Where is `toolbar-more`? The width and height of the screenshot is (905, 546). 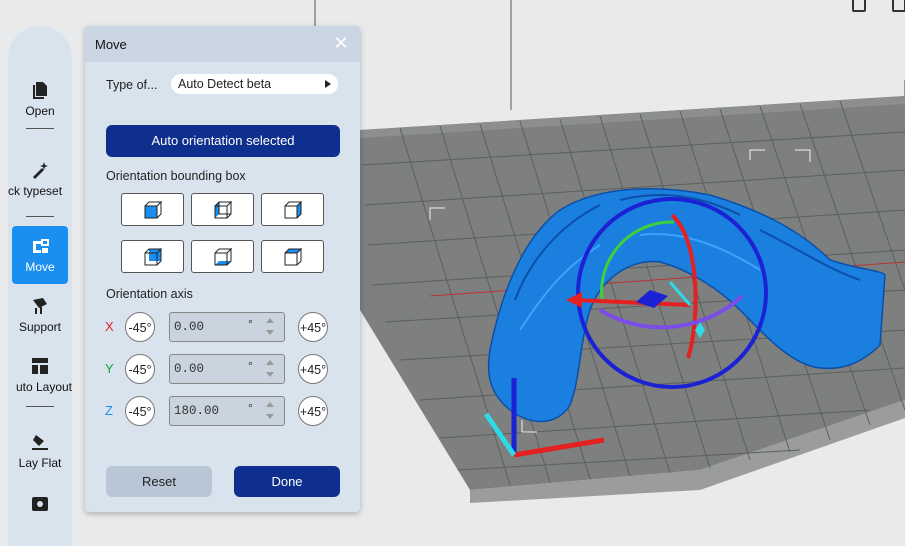 toolbar-more is located at coordinates (40, 506).